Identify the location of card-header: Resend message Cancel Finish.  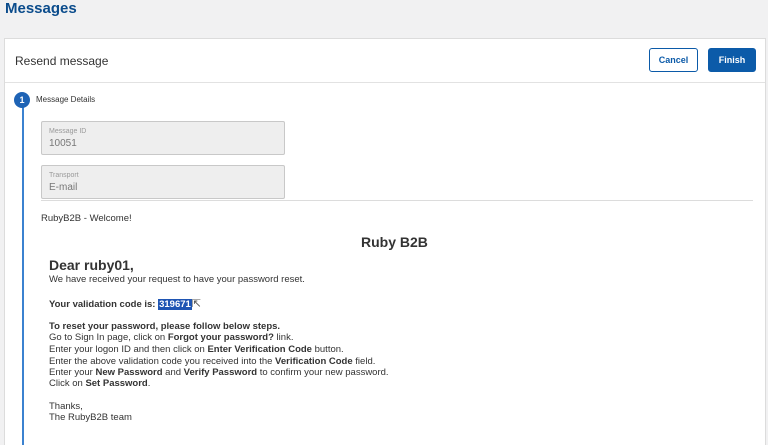
(385, 61).